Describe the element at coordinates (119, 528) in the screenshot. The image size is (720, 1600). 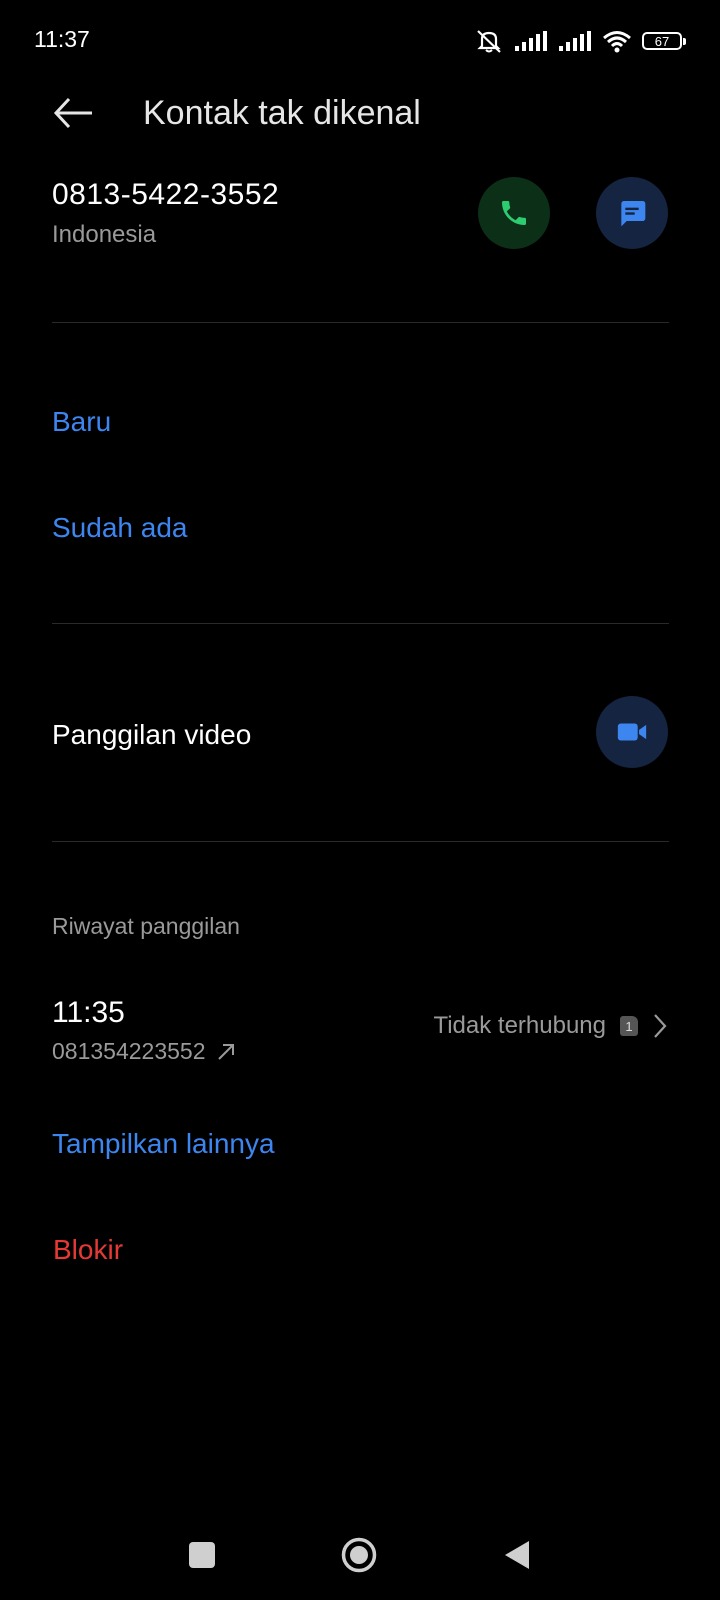
I see `existing-contact-link: Sudah ada` at that location.